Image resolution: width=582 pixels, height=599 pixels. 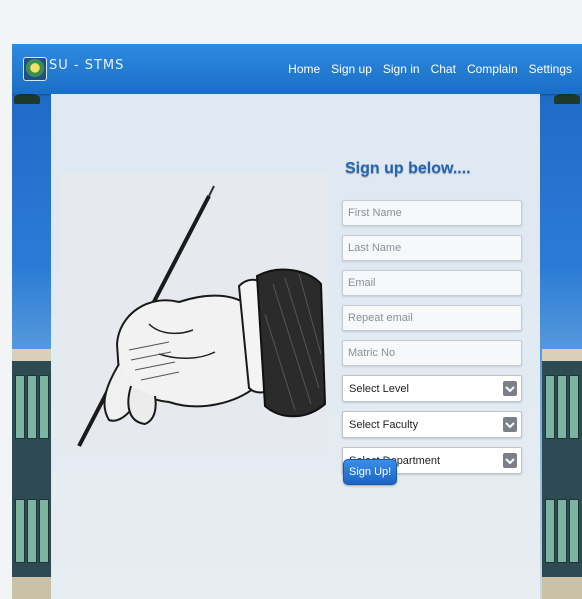 What do you see at coordinates (432, 248) in the screenshot?
I see `last-name-input` at bounding box center [432, 248].